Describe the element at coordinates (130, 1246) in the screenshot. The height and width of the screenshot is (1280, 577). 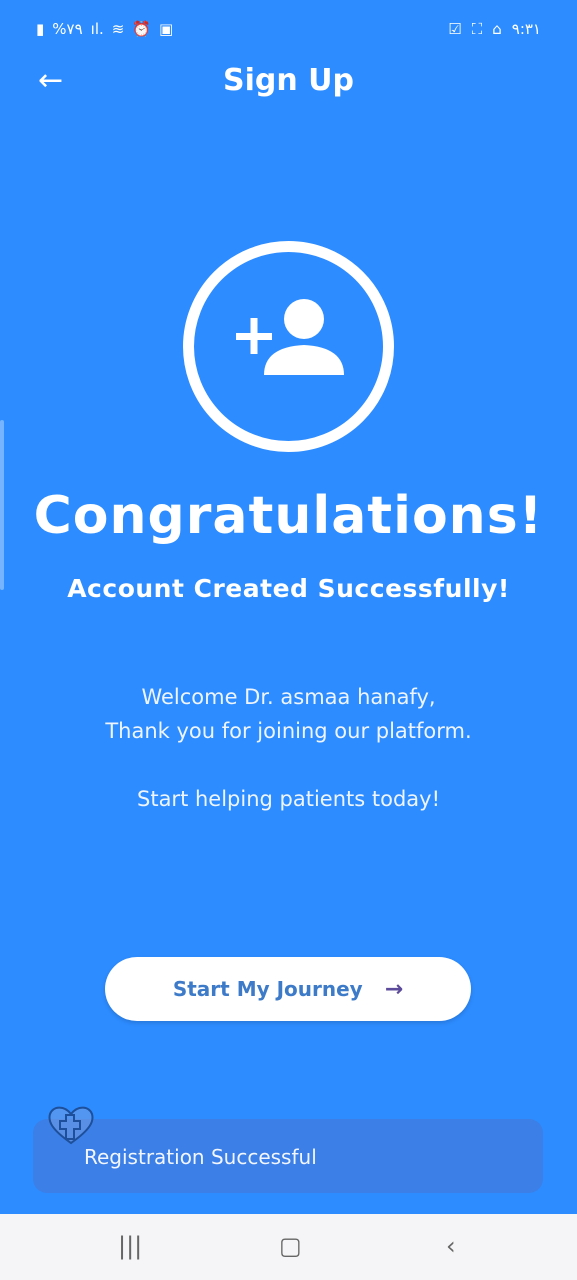
I see `recent-apps-icon: |||` at that location.